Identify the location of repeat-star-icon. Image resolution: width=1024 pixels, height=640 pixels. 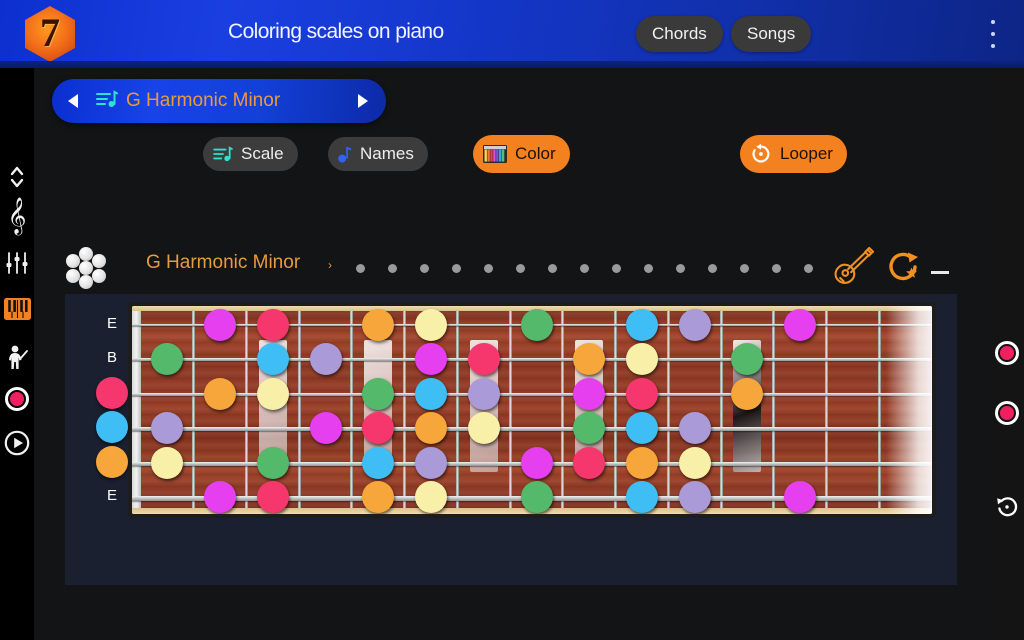
(903, 269).